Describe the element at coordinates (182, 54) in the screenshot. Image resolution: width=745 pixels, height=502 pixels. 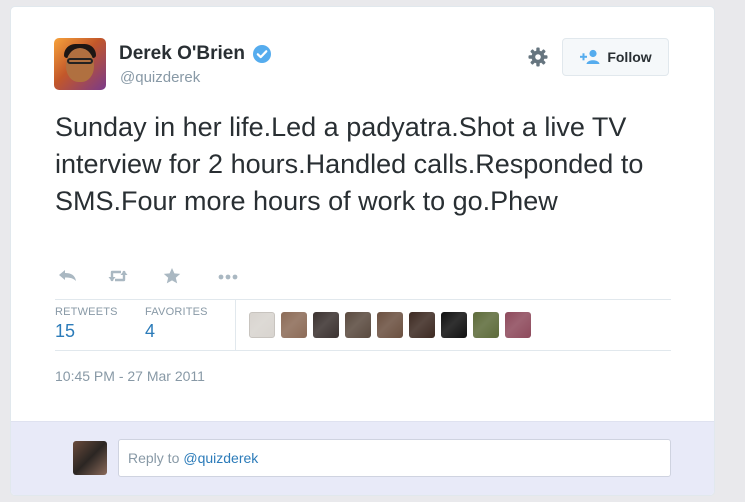
I see `author-name: Derek O'Brien` at that location.